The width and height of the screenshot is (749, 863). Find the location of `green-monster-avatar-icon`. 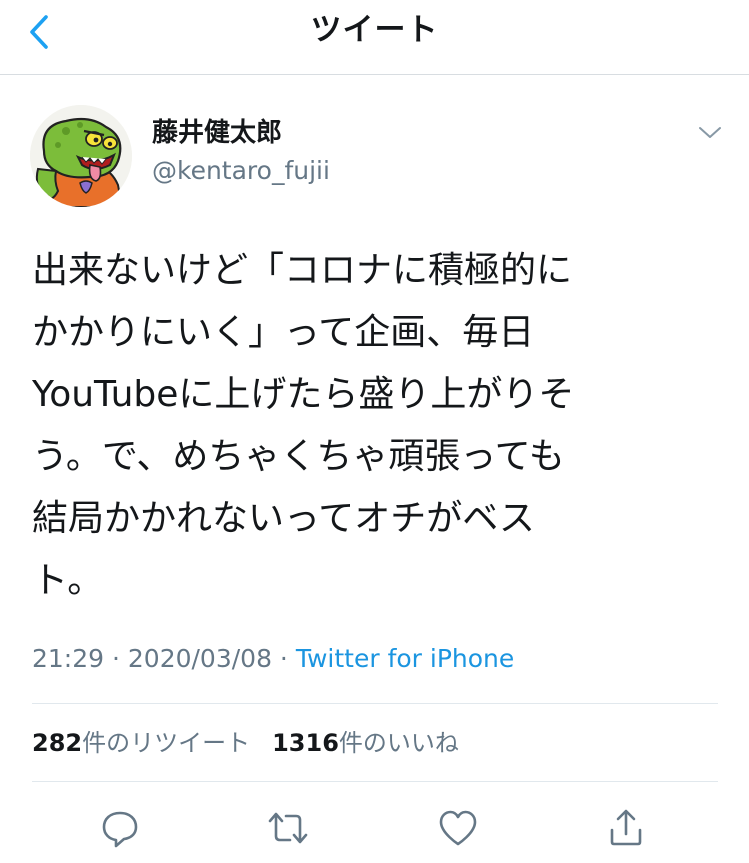

green-monster-avatar-icon is located at coordinates (81, 156).